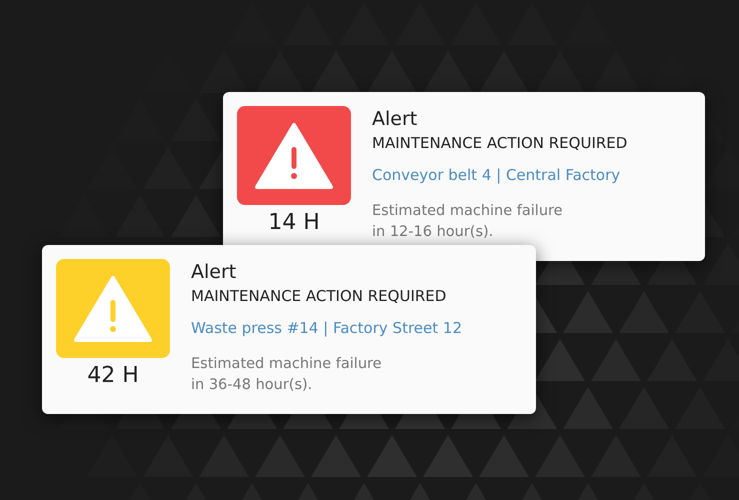 The width and height of the screenshot is (739, 500). I want to click on hours-remaining: 14 H, so click(294, 222).